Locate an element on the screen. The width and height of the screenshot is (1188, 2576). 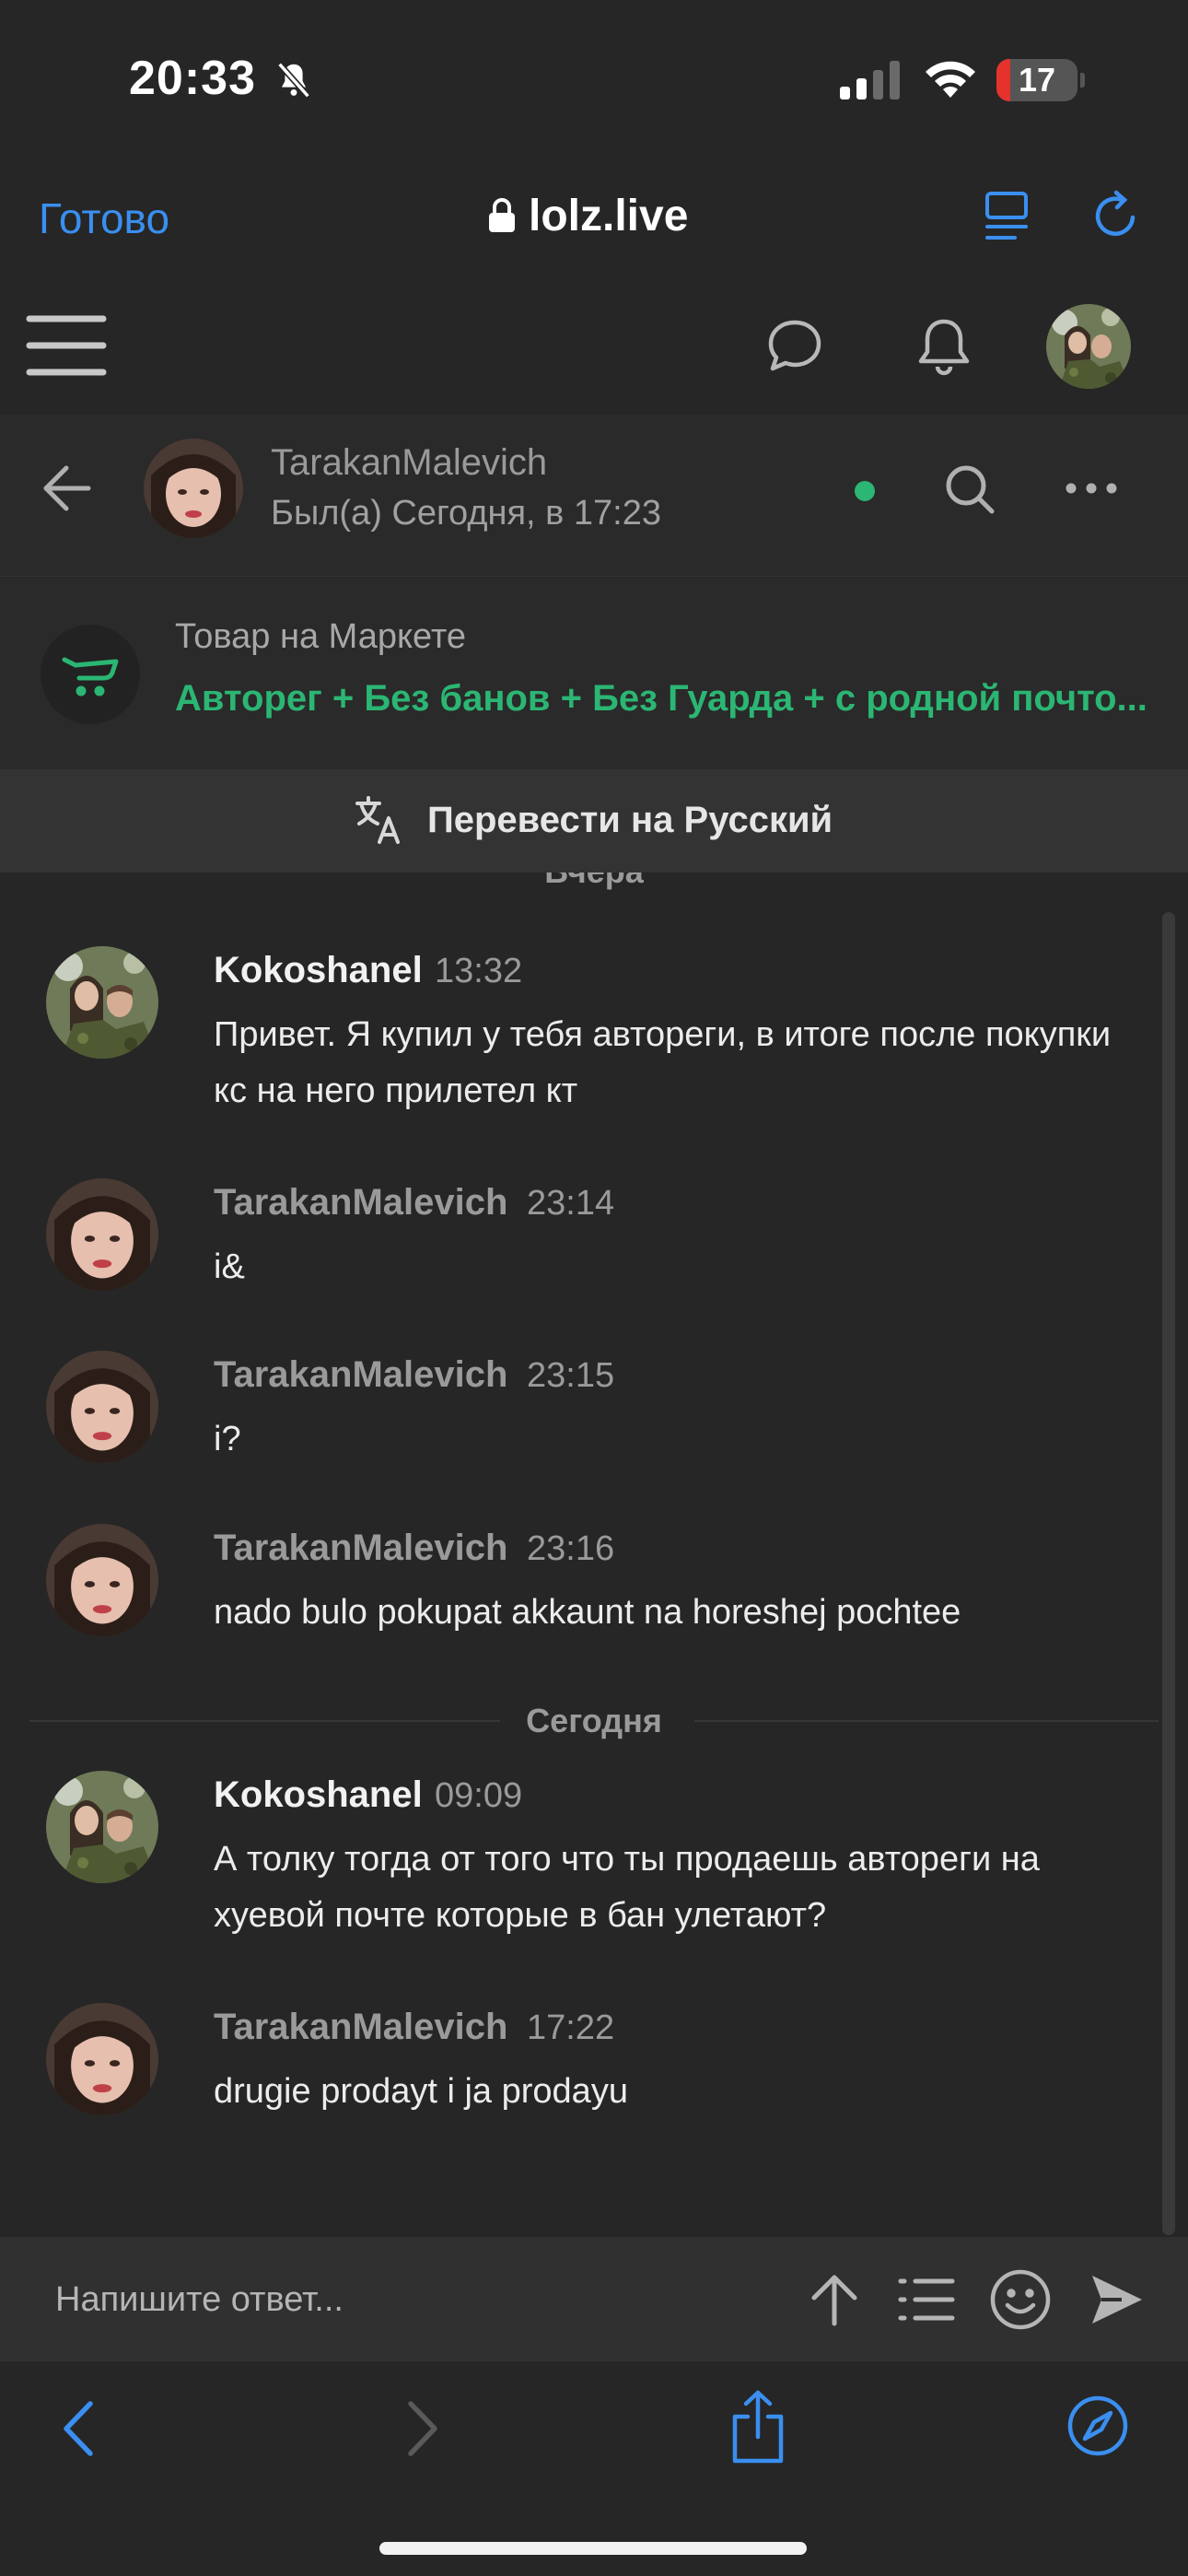
date-divider-label: Сегодня is located at coordinates (594, 1720).